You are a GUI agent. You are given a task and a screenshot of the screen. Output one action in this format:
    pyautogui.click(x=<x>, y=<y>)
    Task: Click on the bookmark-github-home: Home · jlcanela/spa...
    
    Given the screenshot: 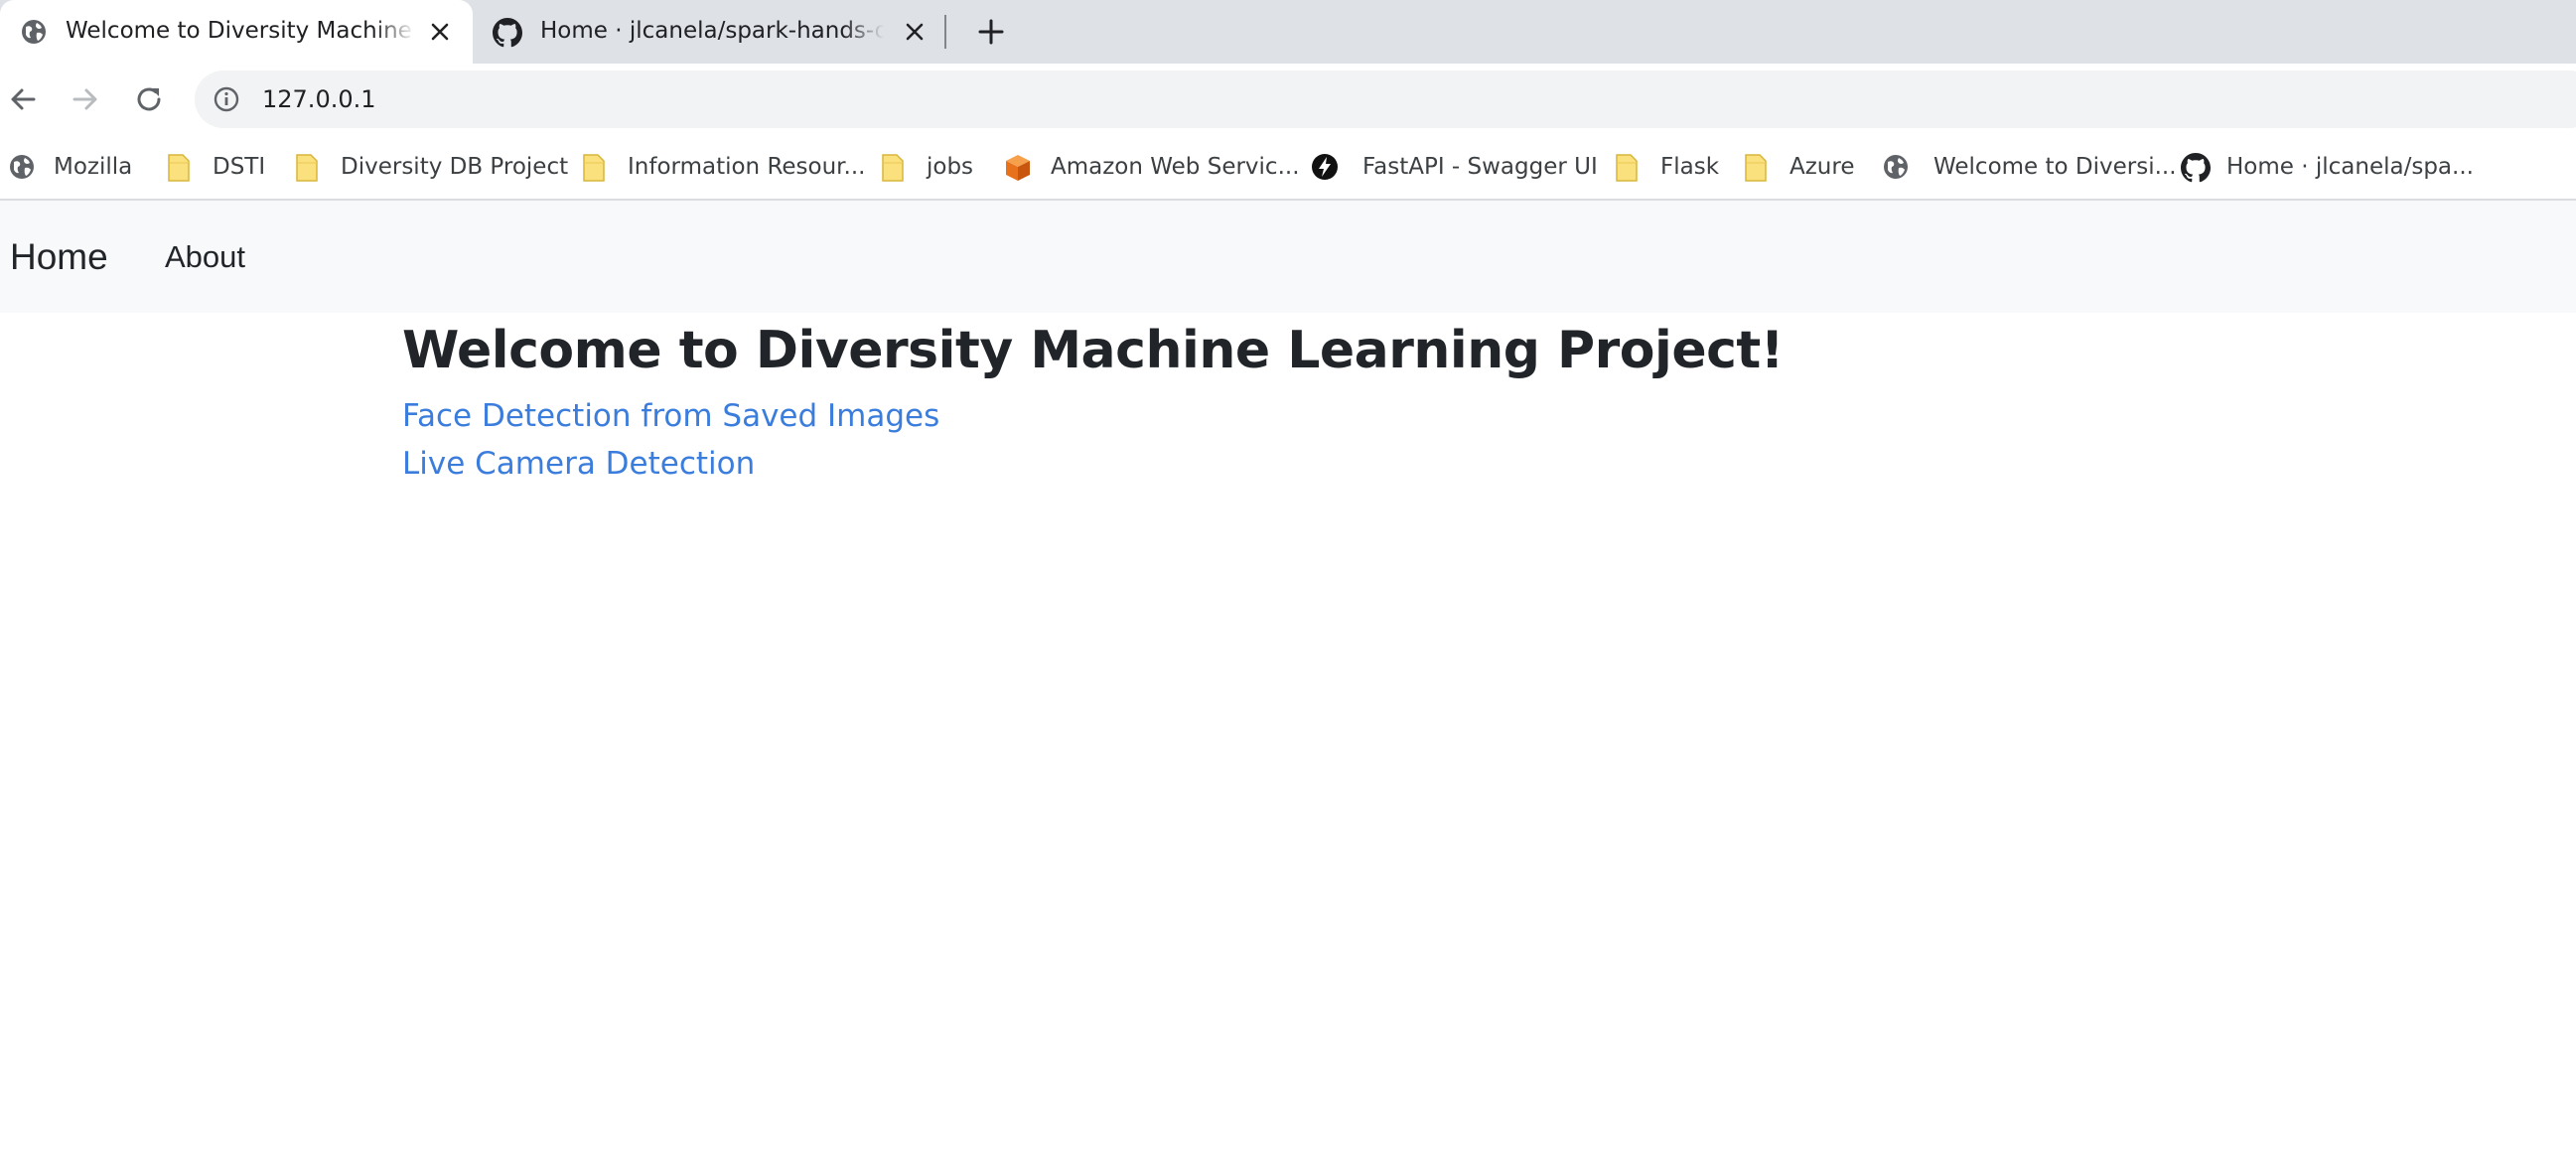 What is the action you would take?
    pyautogui.click(x=2327, y=167)
    